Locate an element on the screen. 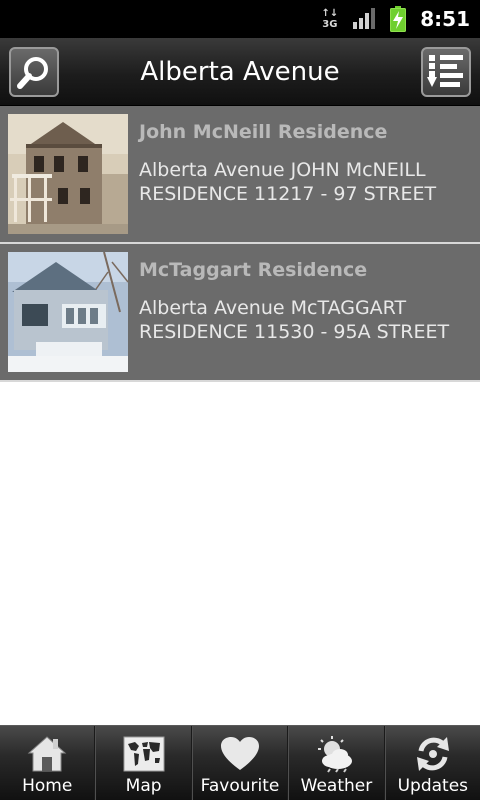  battery-charging-icon is located at coordinates (398, 19).